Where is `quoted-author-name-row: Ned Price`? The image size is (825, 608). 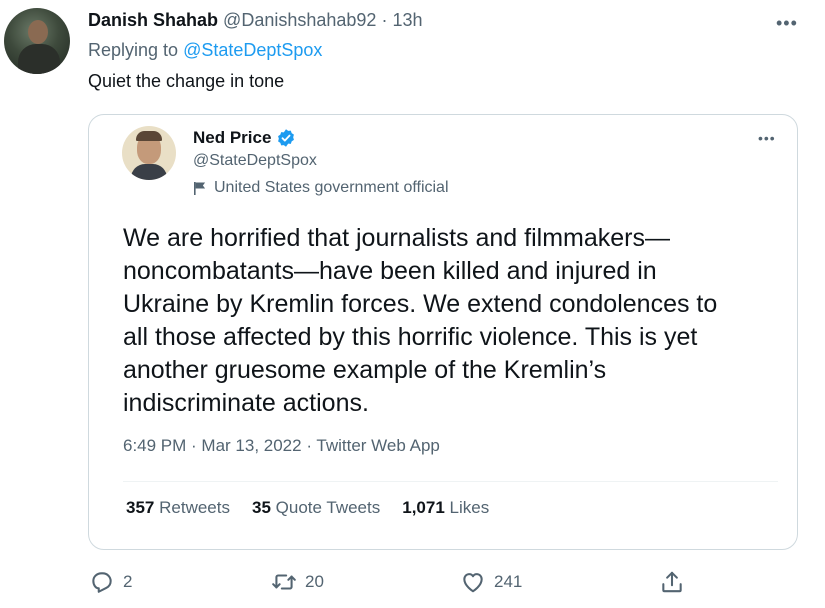
quoted-author-name-row: Ned Price is located at coordinates (244, 138).